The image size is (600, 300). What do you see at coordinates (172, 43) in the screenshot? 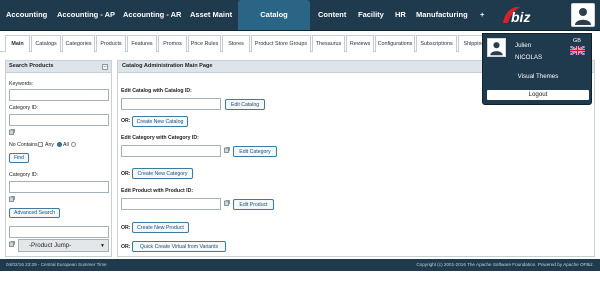
I see `tab-promos: Promos` at bounding box center [172, 43].